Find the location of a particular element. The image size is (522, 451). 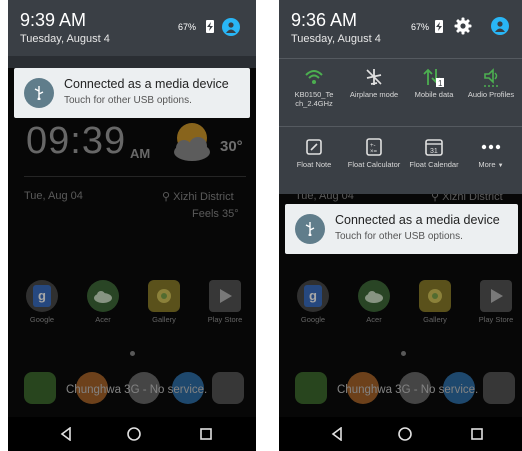

qs-float-note: Float Note is located at coordinates (314, 152).